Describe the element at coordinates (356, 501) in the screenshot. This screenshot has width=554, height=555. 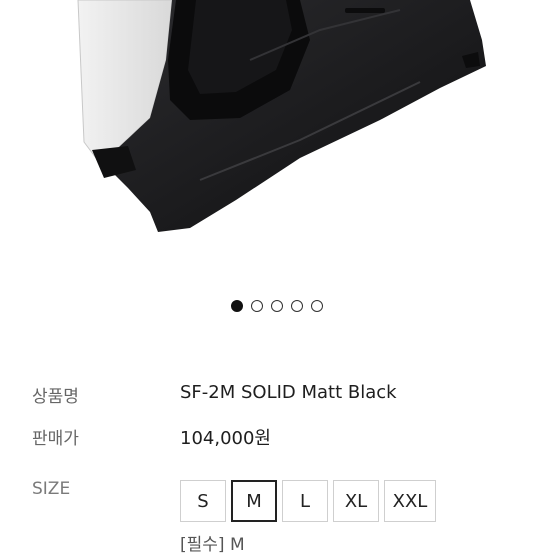
I see `size-option-xl: XL` at that location.